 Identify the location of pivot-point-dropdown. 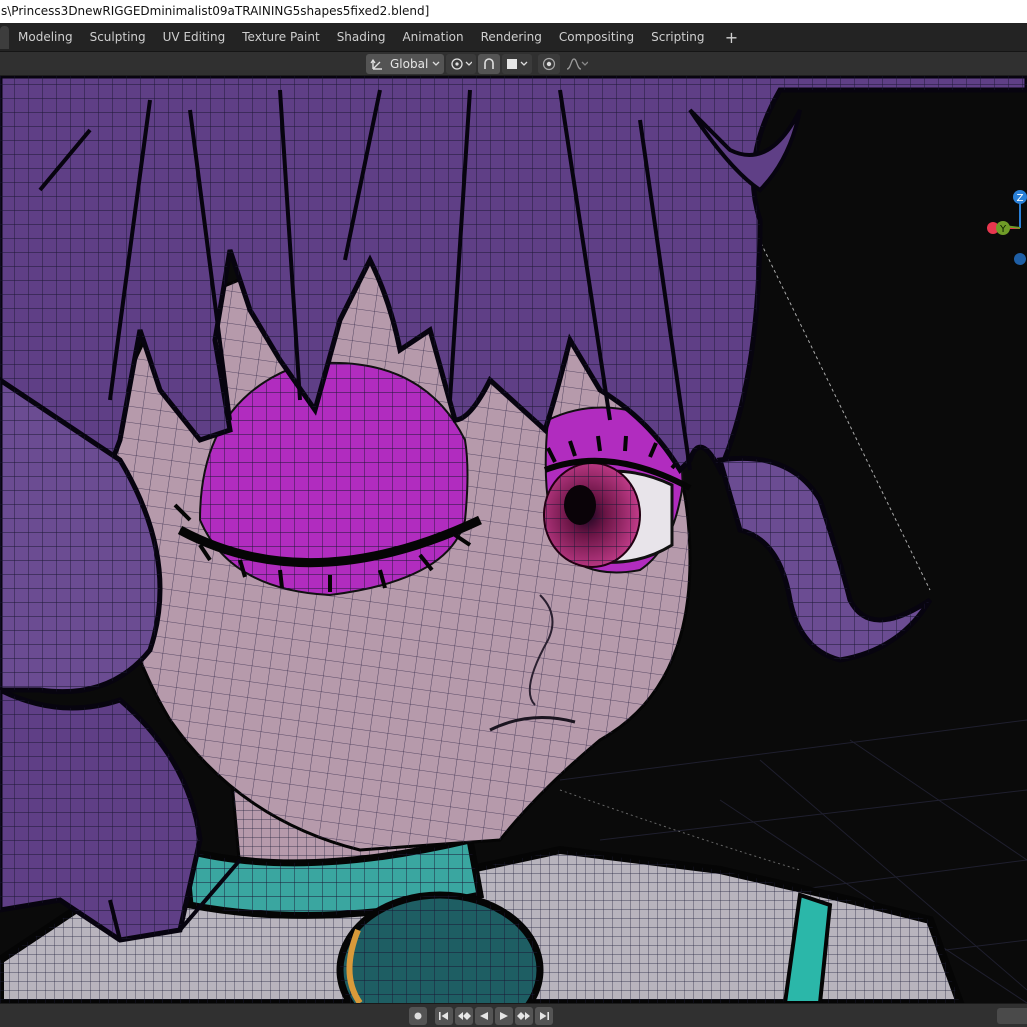
(461, 64).